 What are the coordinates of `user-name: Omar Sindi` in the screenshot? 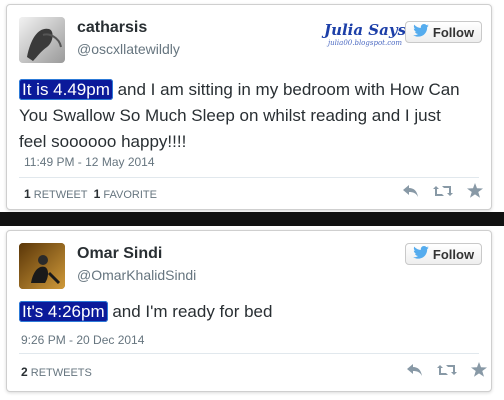 It's located at (119, 254).